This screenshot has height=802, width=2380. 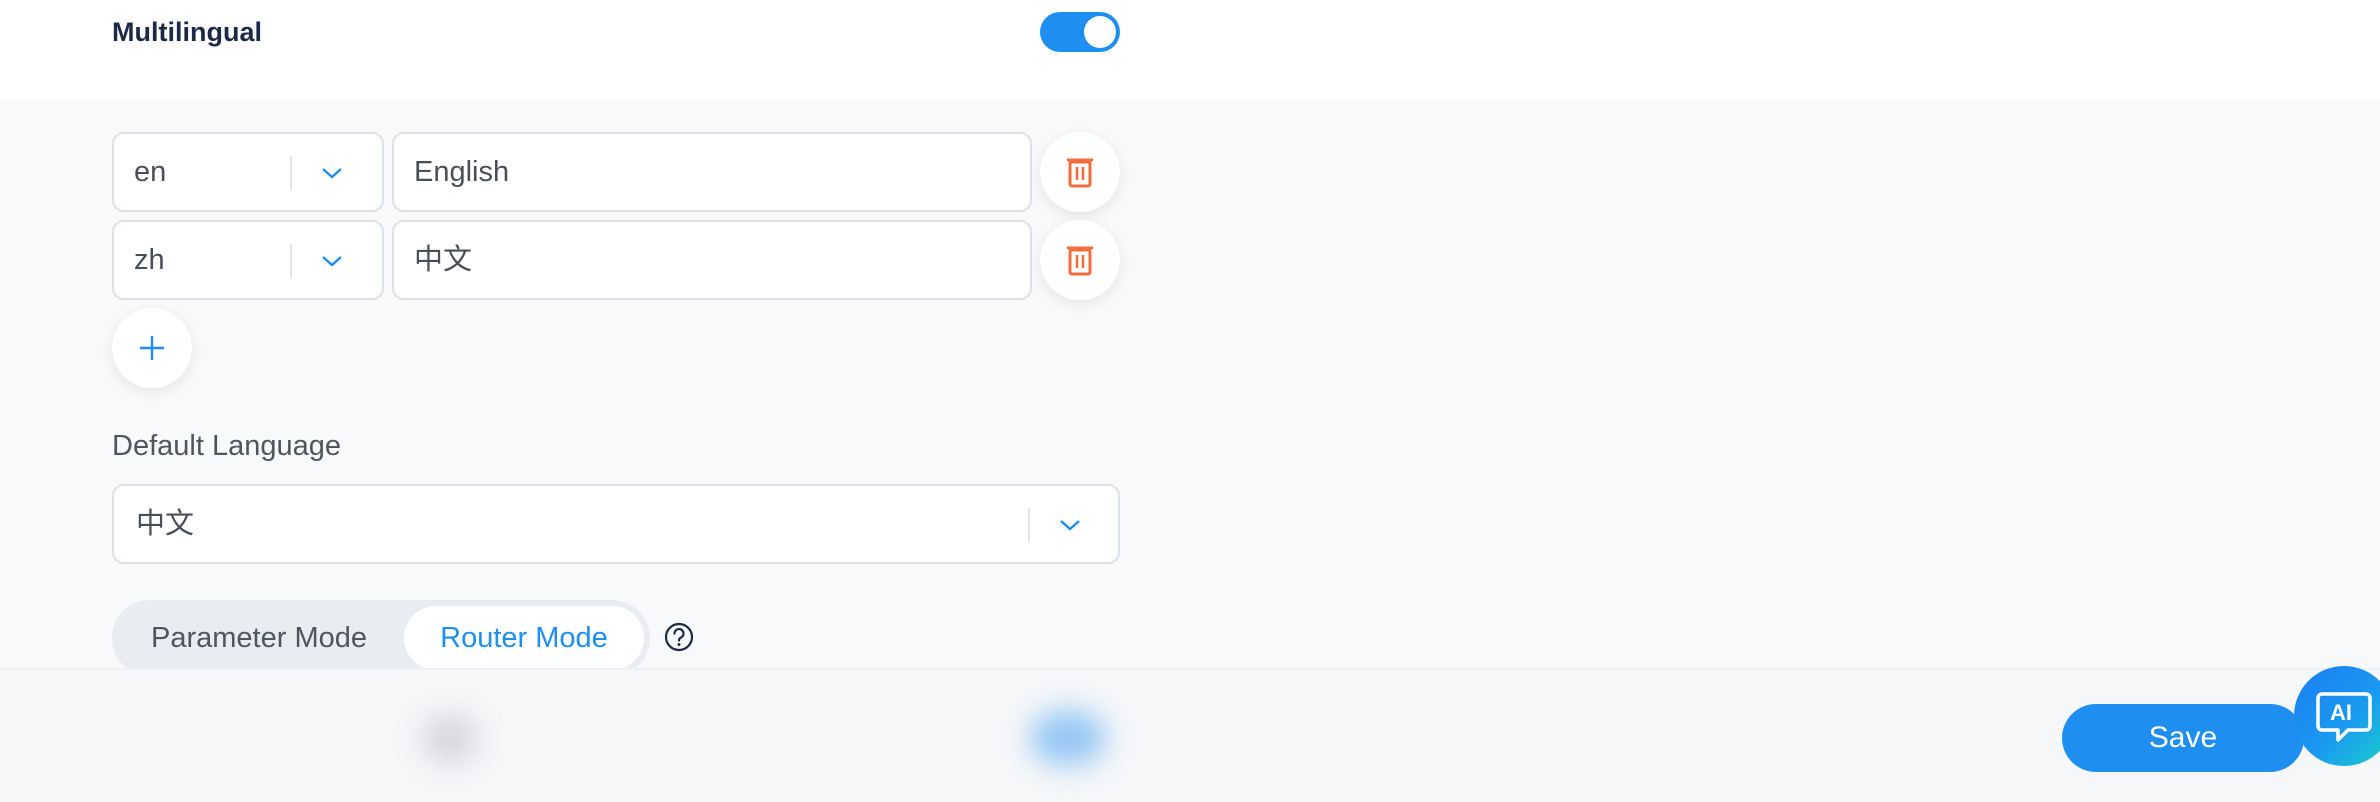 What do you see at coordinates (259, 638) in the screenshot?
I see `parameter-mode-option: Parameter Mode` at bounding box center [259, 638].